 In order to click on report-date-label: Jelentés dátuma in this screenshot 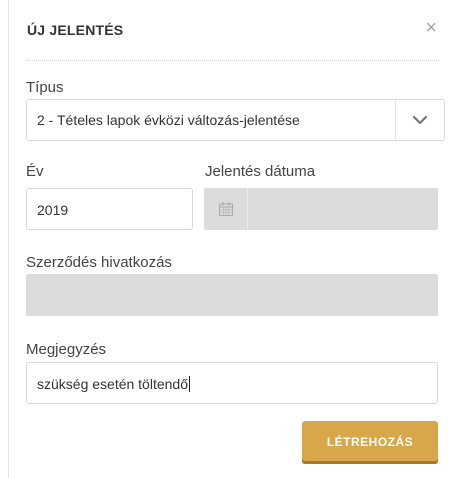, I will do `click(260, 171)`.